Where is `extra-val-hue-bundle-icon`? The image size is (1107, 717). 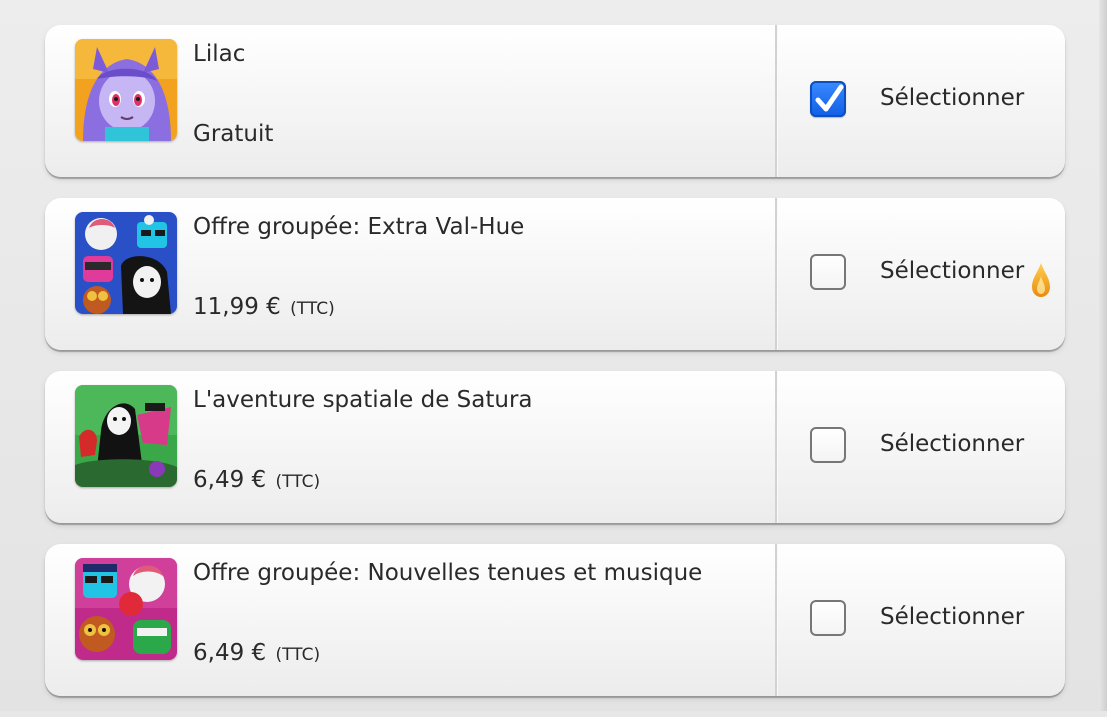
extra-val-hue-bundle-icon is located at coordinates (126, 263).